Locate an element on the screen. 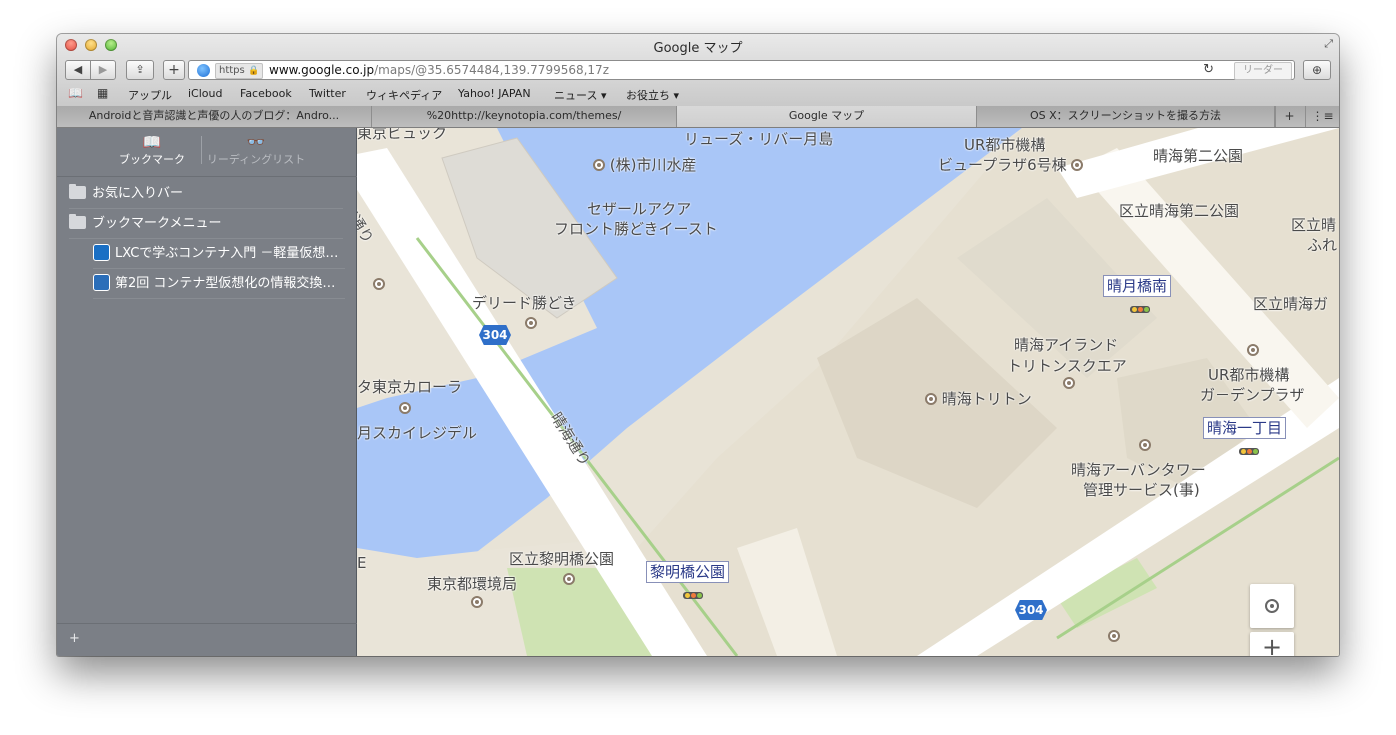 The height and width of the screenshot is (735, 1396). tab-google-maps: Google マップ is located at coordinates (827, 116).